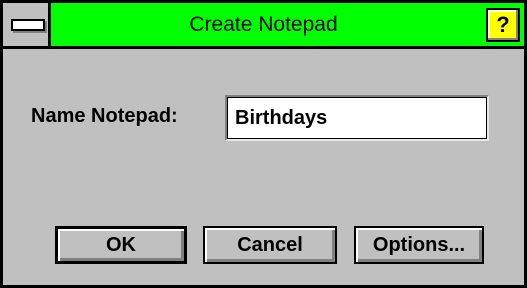  I want to click on dialog-title: Create Notepad, so click(263, 24).